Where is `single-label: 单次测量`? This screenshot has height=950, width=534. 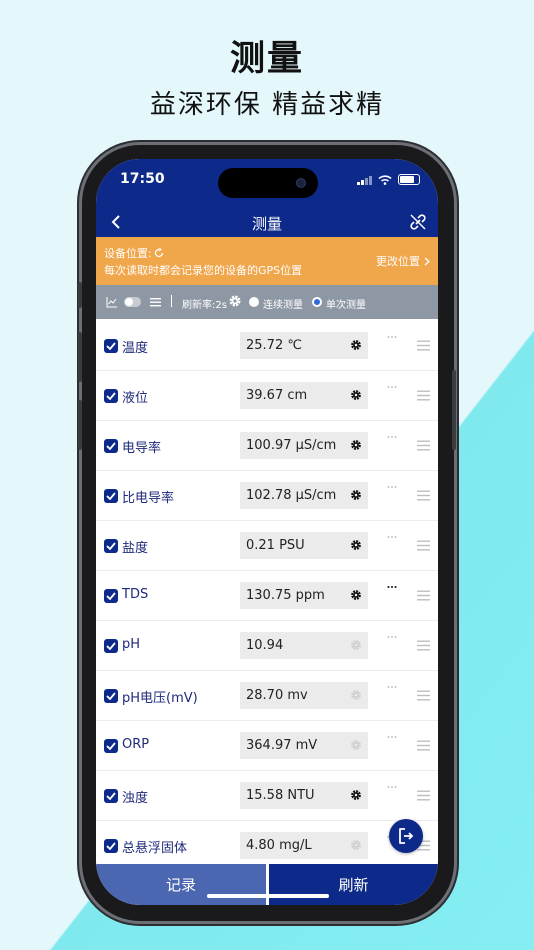
single-label: 单次测量 is located at coordinates (346, 303).